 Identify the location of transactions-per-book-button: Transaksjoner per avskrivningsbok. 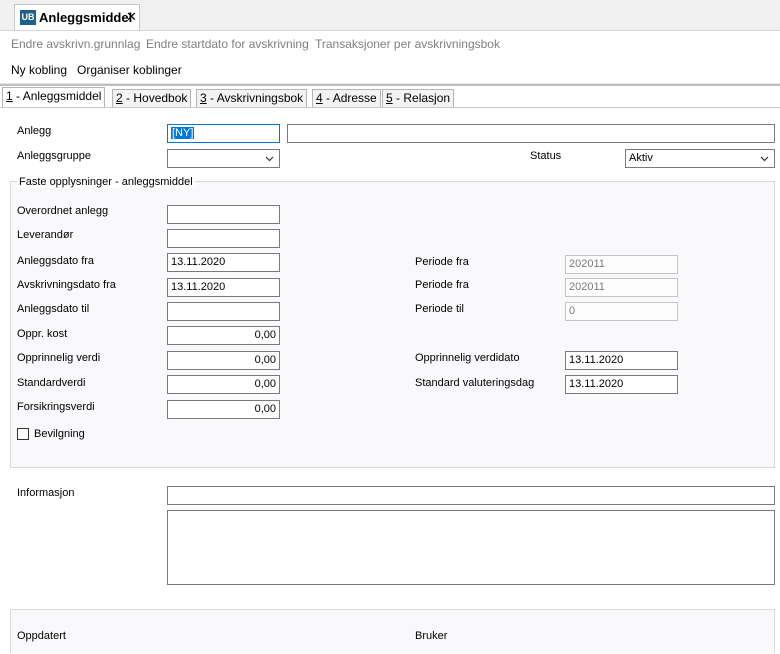
(407, 44).